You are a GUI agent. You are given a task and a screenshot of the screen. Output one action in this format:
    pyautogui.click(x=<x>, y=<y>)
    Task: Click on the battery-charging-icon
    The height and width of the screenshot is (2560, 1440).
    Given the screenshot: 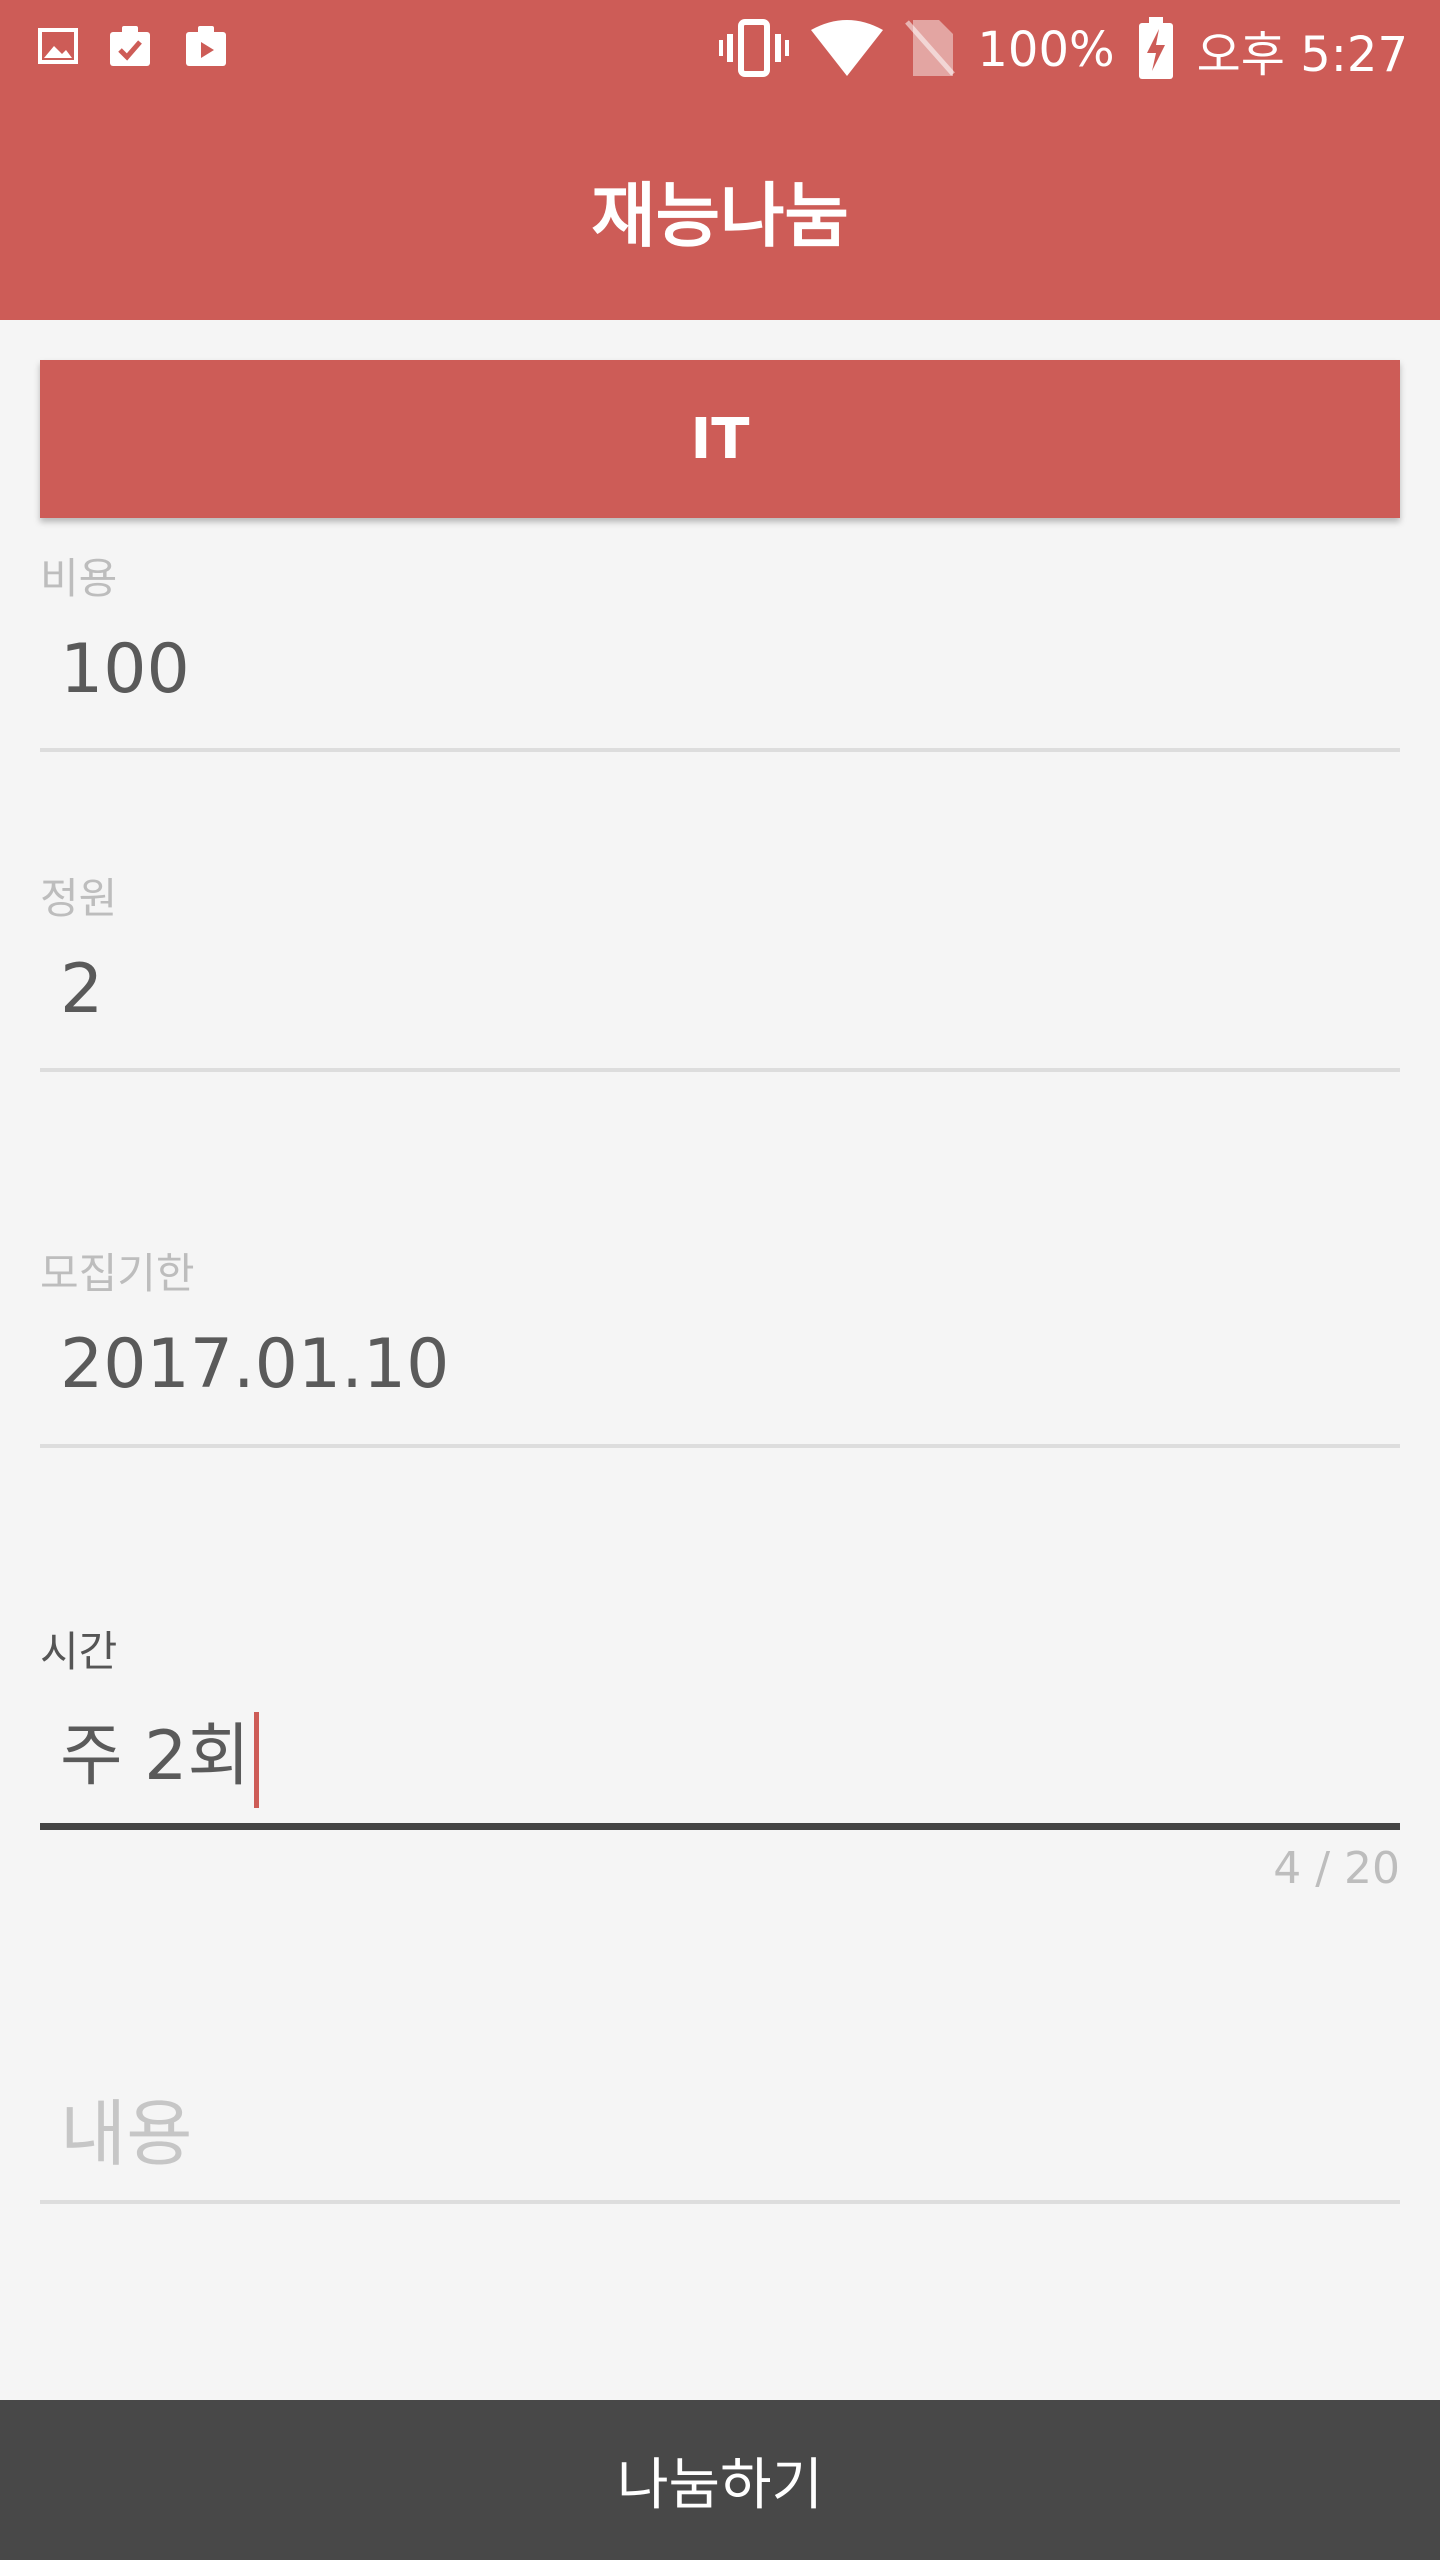 What is the action you would take?
    pyautogui.click(x=1156, y=50)
    